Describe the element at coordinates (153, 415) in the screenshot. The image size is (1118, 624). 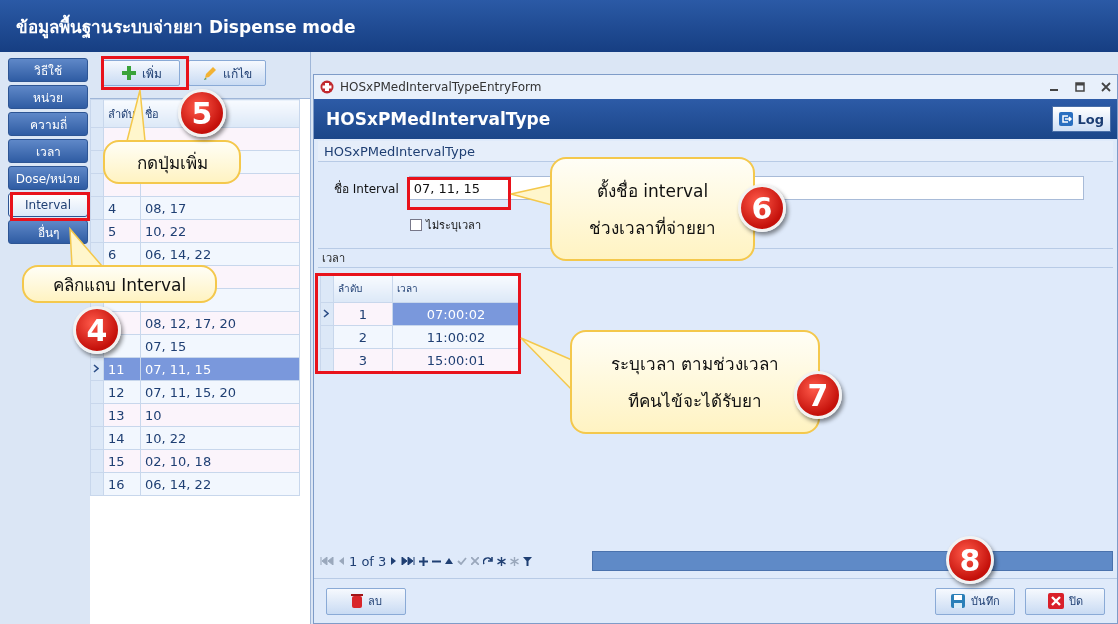
I see `table-cell: 10` at that location.